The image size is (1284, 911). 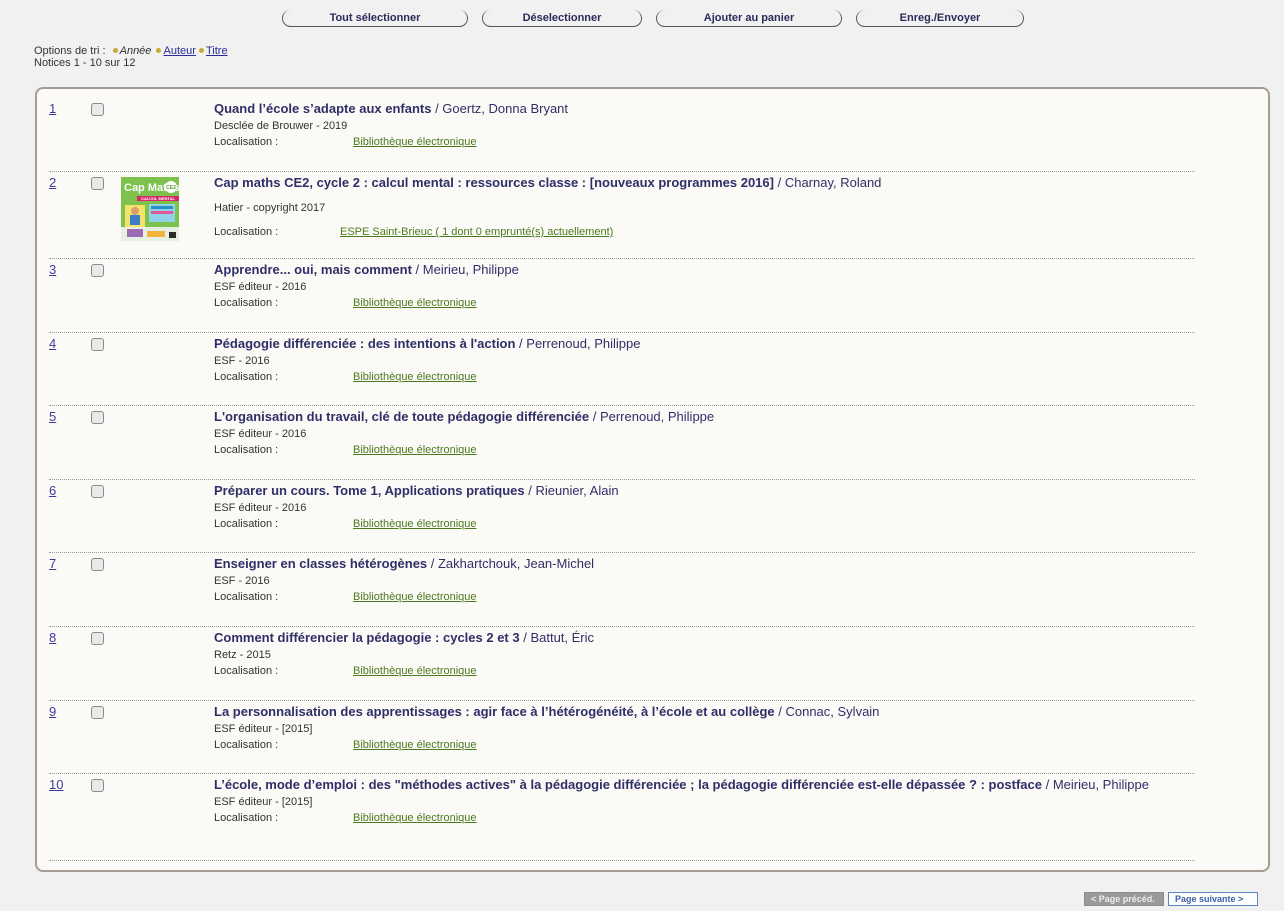 What do you see at coordinates (242, 655) in the screenshot?
I see `record-publisher: Retz - 2015` at bounding box center [242, 655].